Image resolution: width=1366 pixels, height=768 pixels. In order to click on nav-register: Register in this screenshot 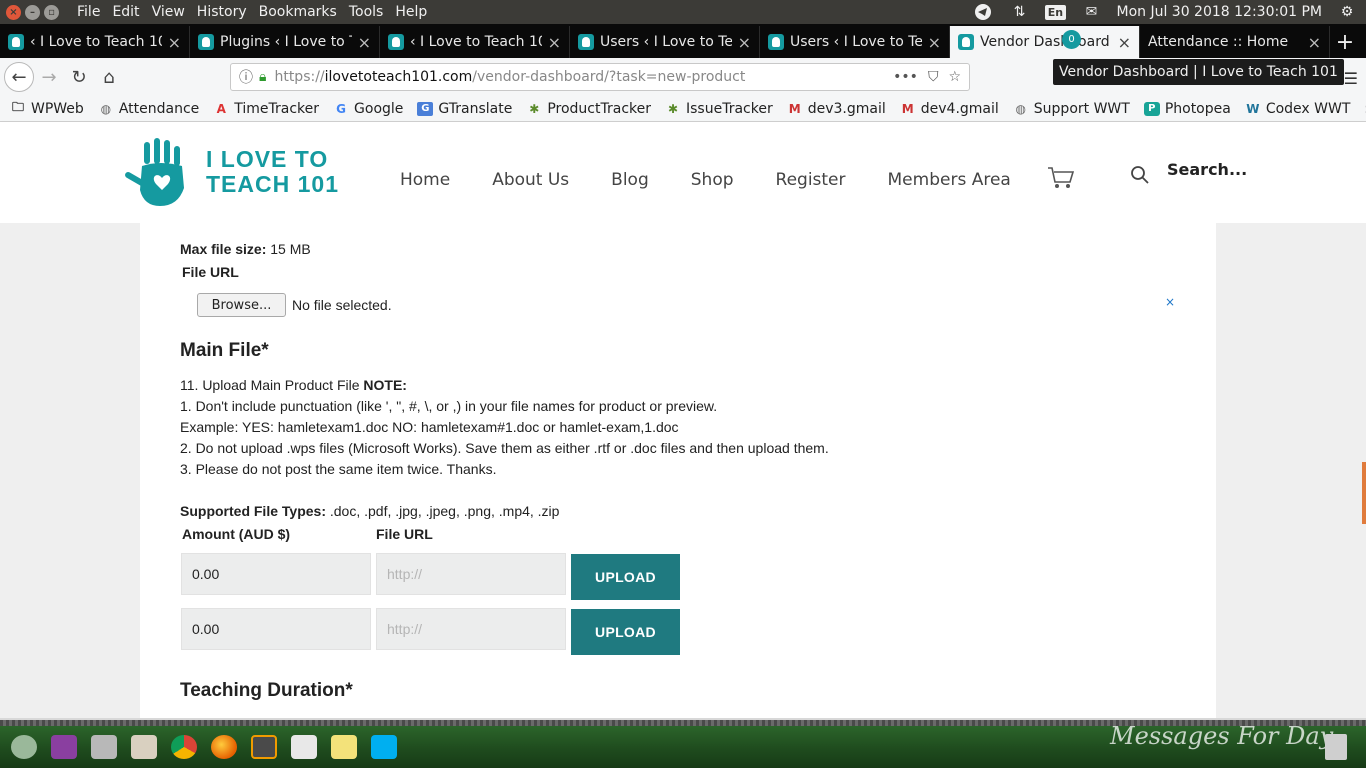, I will do `click(811, 180)`.